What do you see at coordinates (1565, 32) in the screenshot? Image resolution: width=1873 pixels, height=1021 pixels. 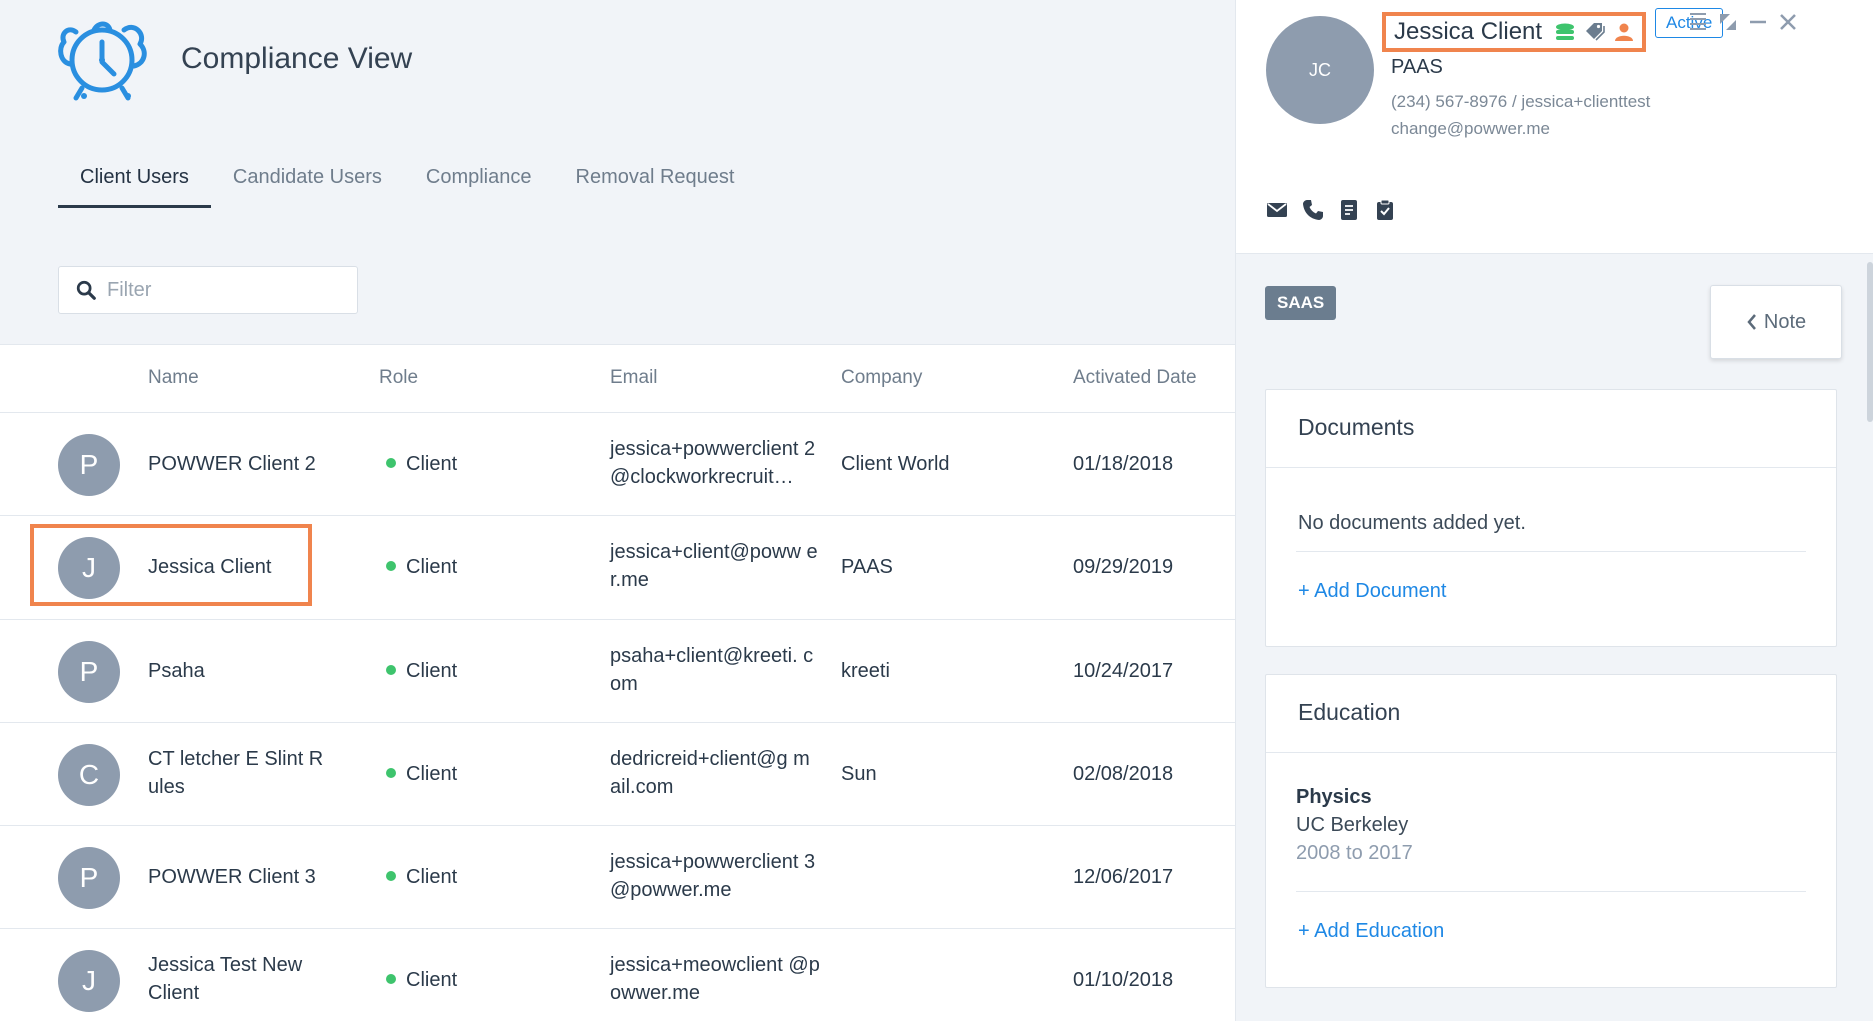 I see `stack-icon` at bounding box center [1565, 32].